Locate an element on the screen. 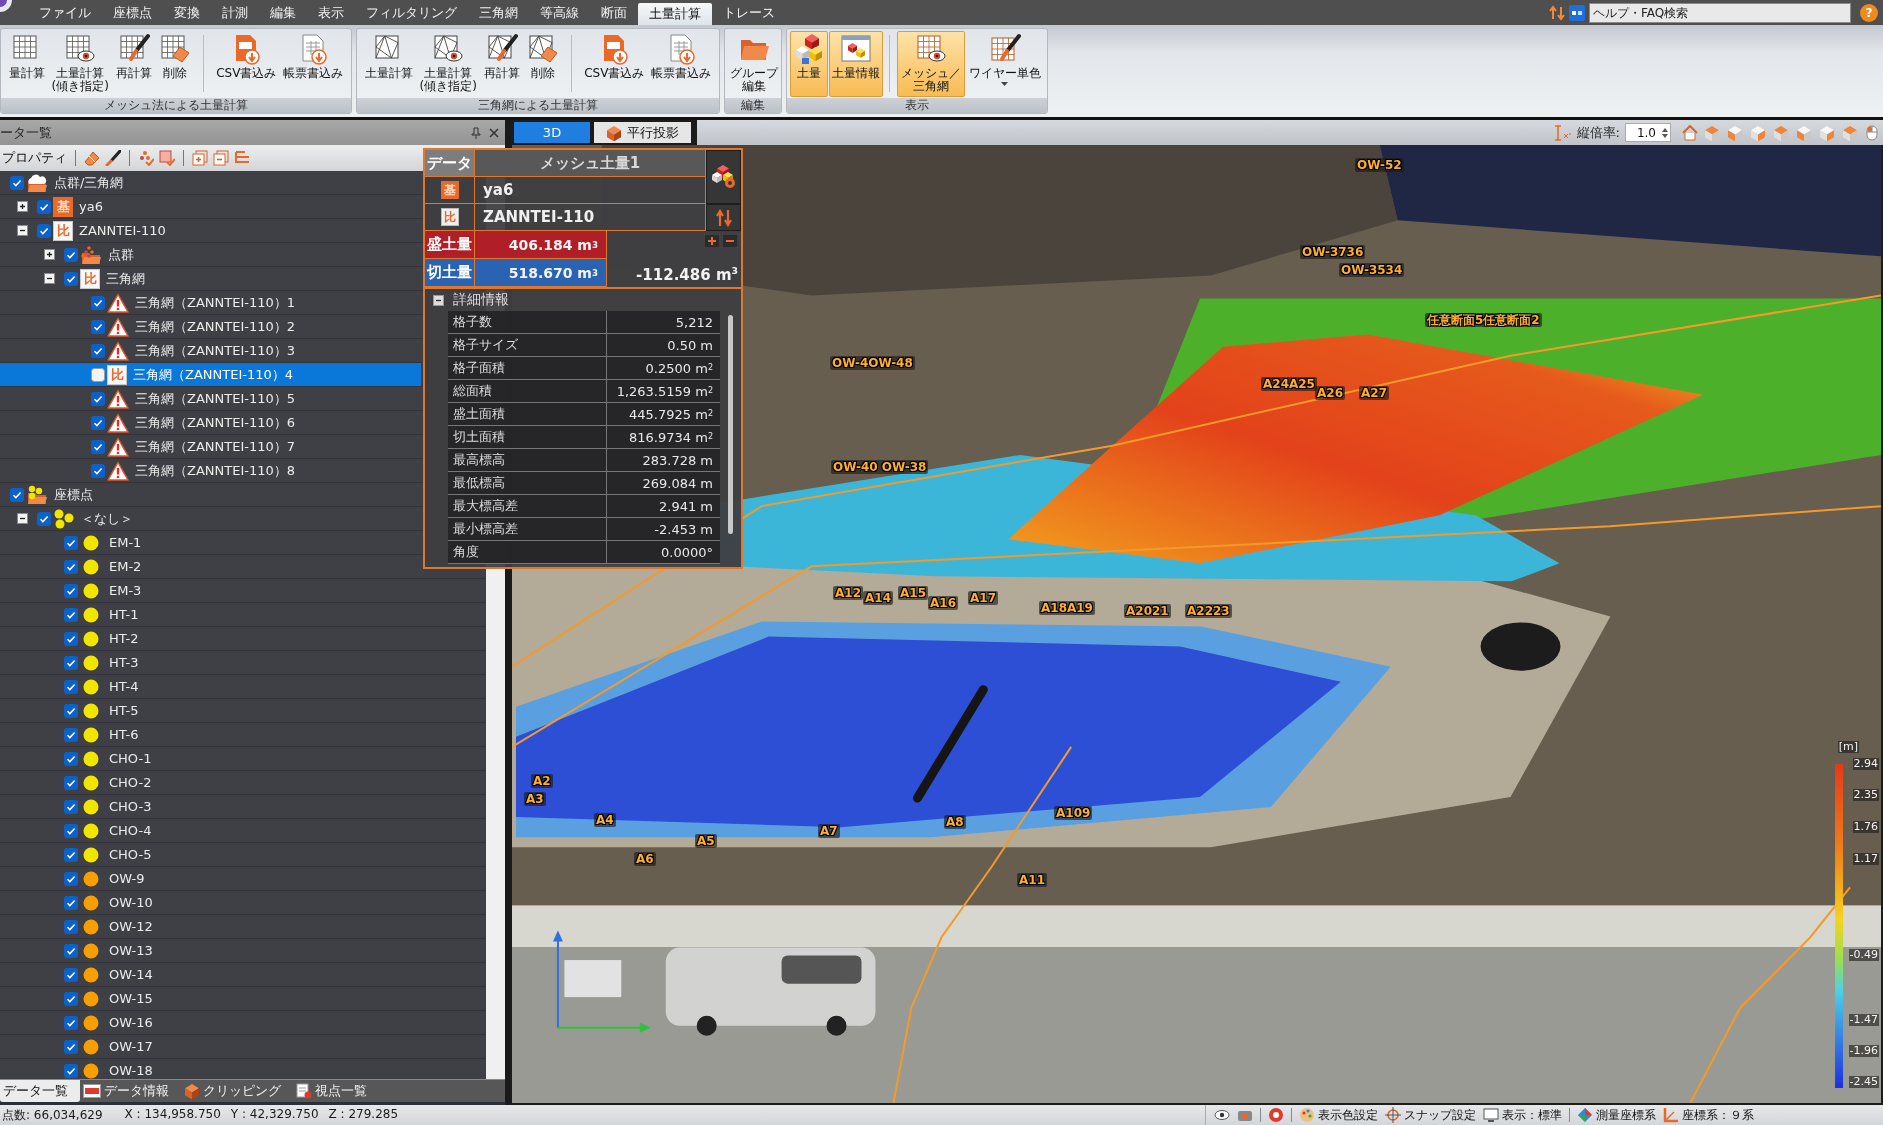 The image size is (1883, 1125). tree-list-icon is located at coordinates (242, 158).